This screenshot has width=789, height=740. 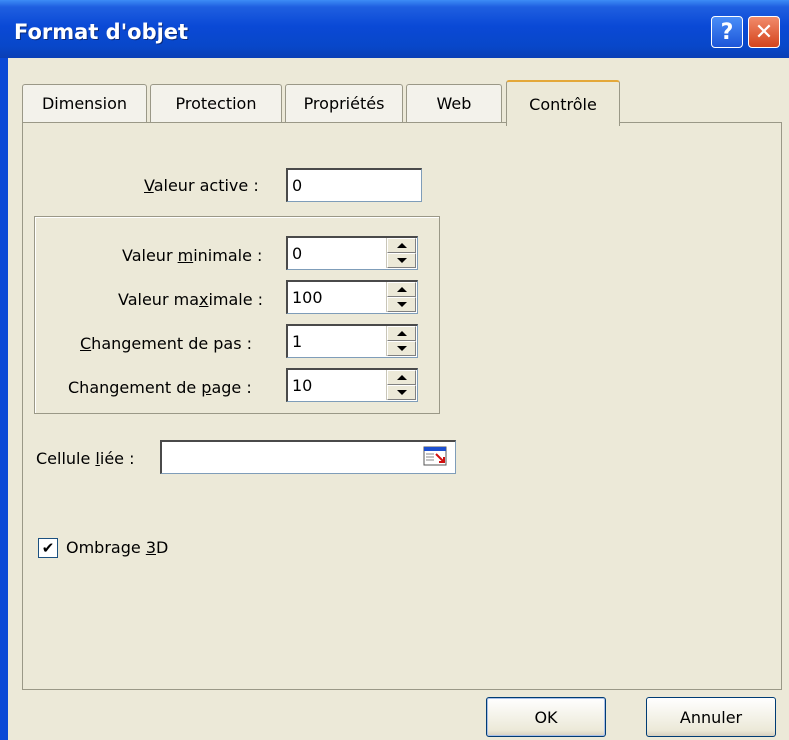 I want to click on cancel-button-label: Annuler, so click(x=711, y=717).